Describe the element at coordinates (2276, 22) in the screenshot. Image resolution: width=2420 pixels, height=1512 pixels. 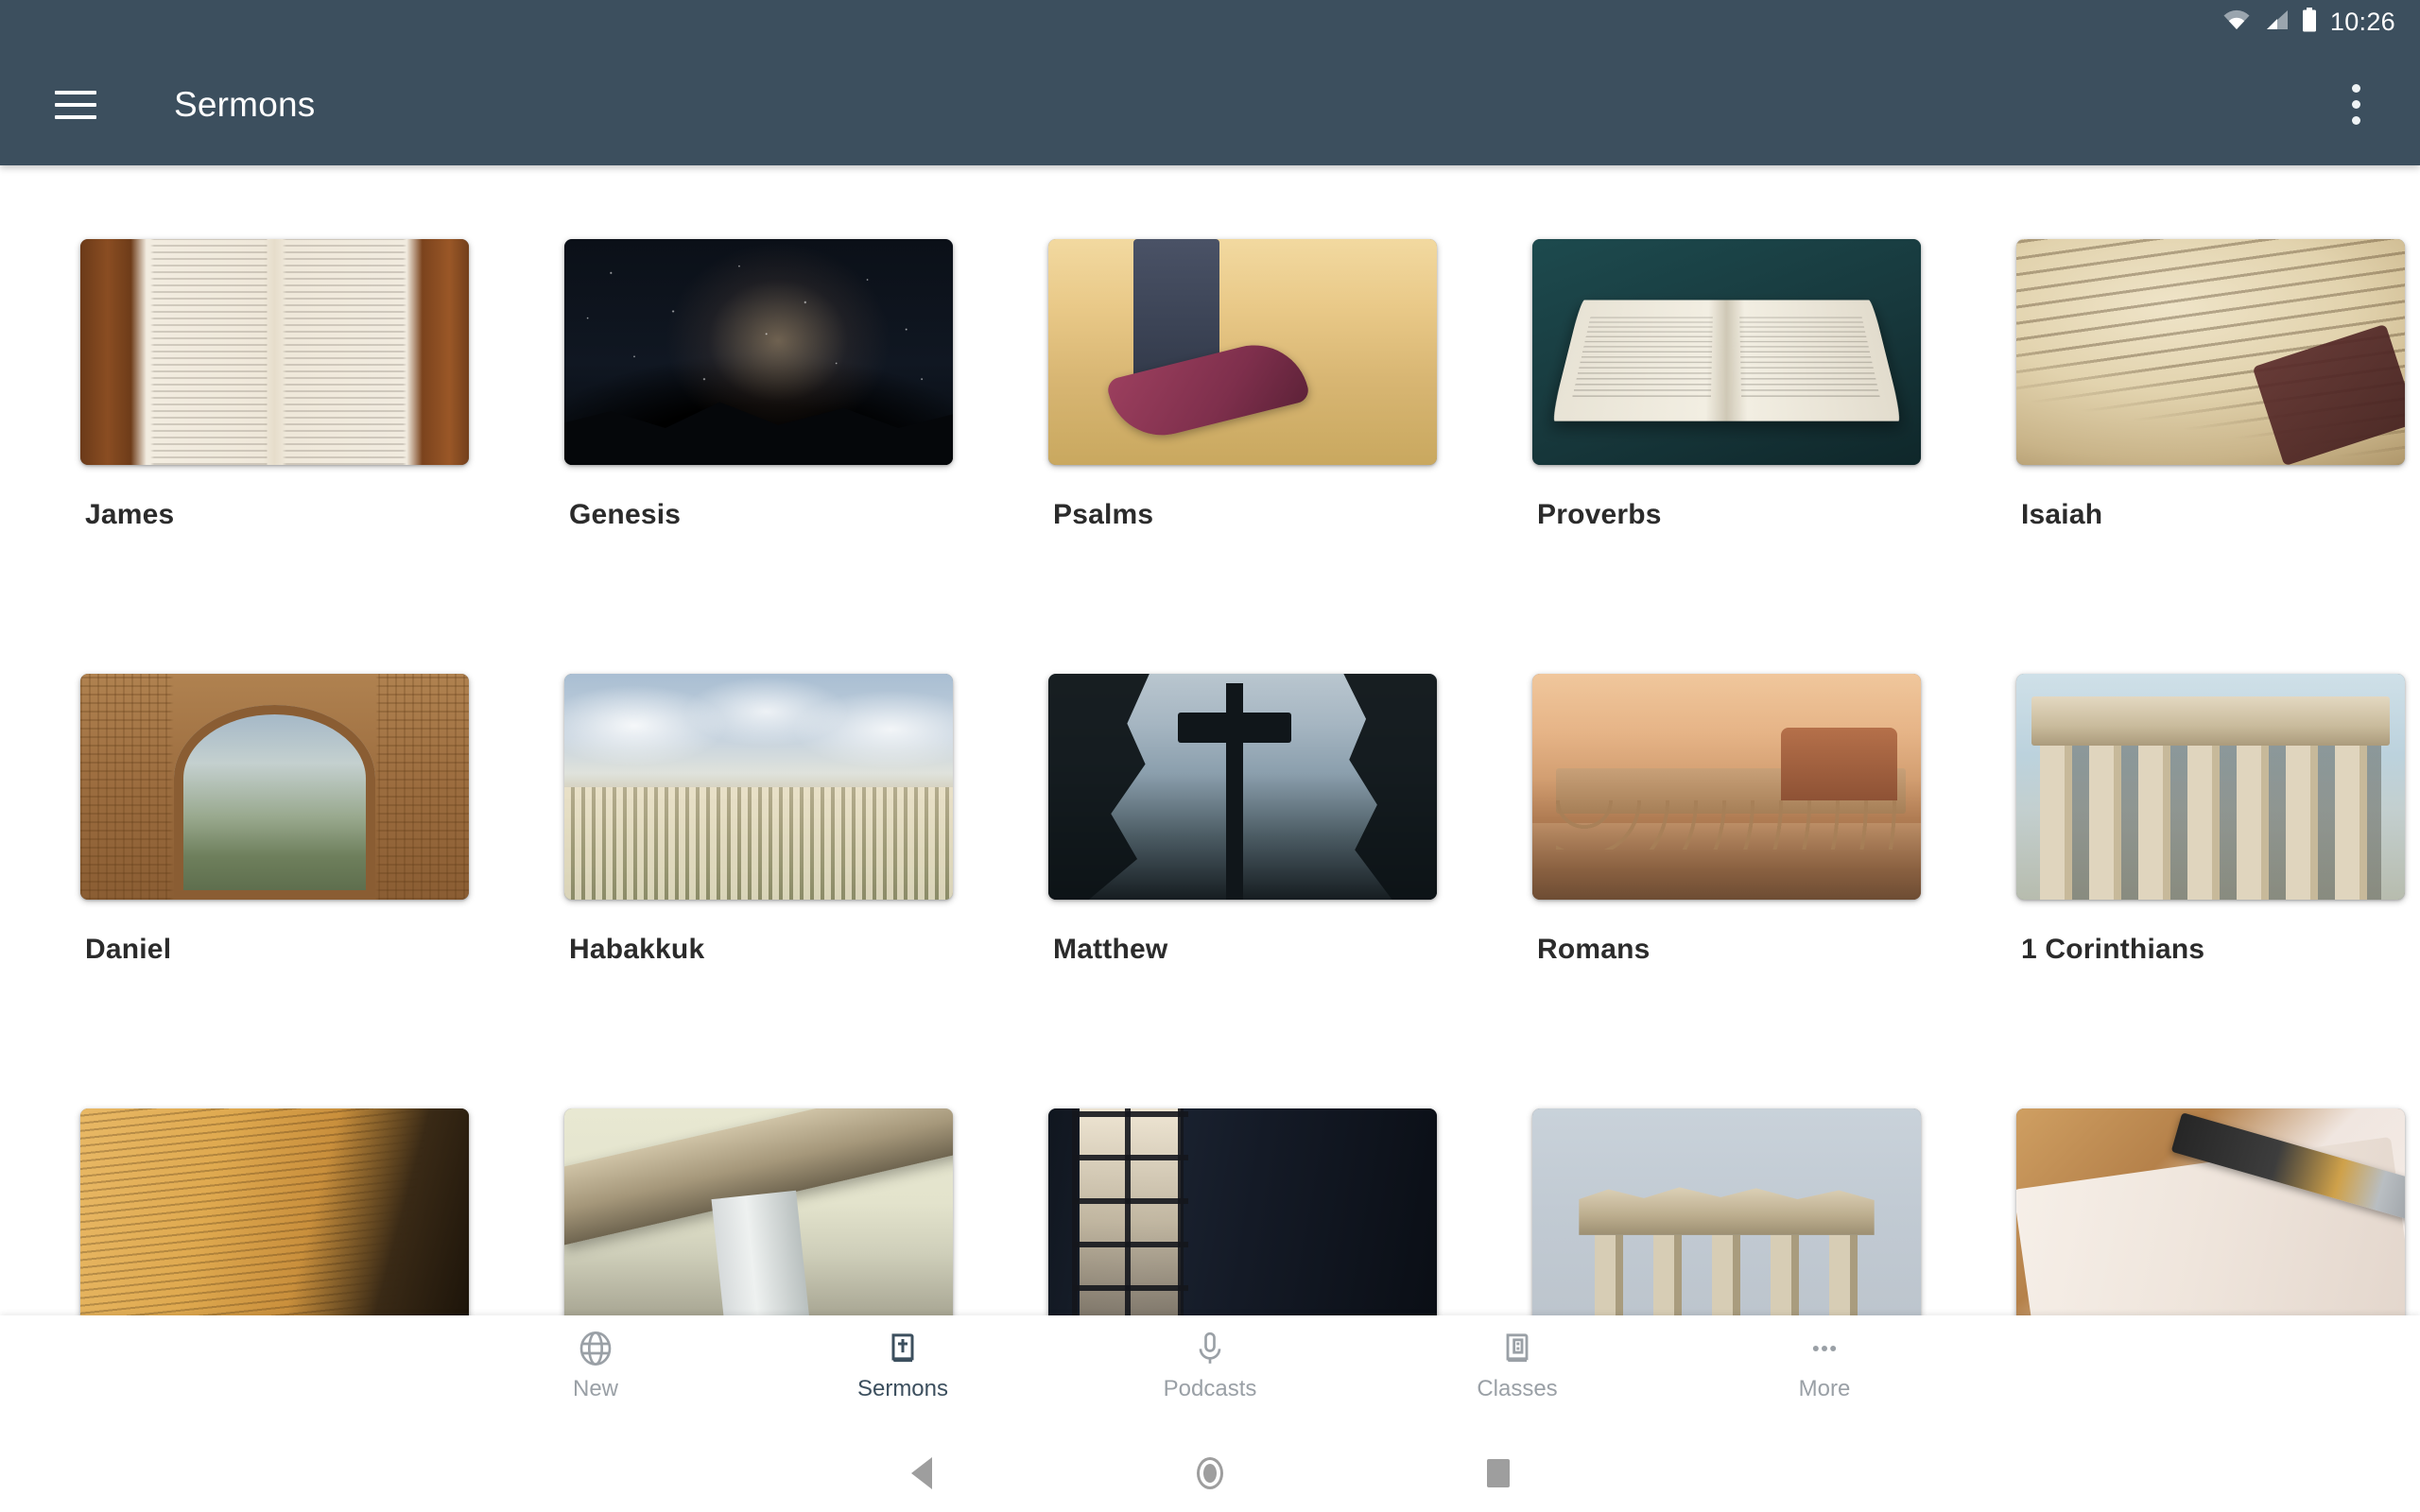
I see `cell-signal-icon` at that location.